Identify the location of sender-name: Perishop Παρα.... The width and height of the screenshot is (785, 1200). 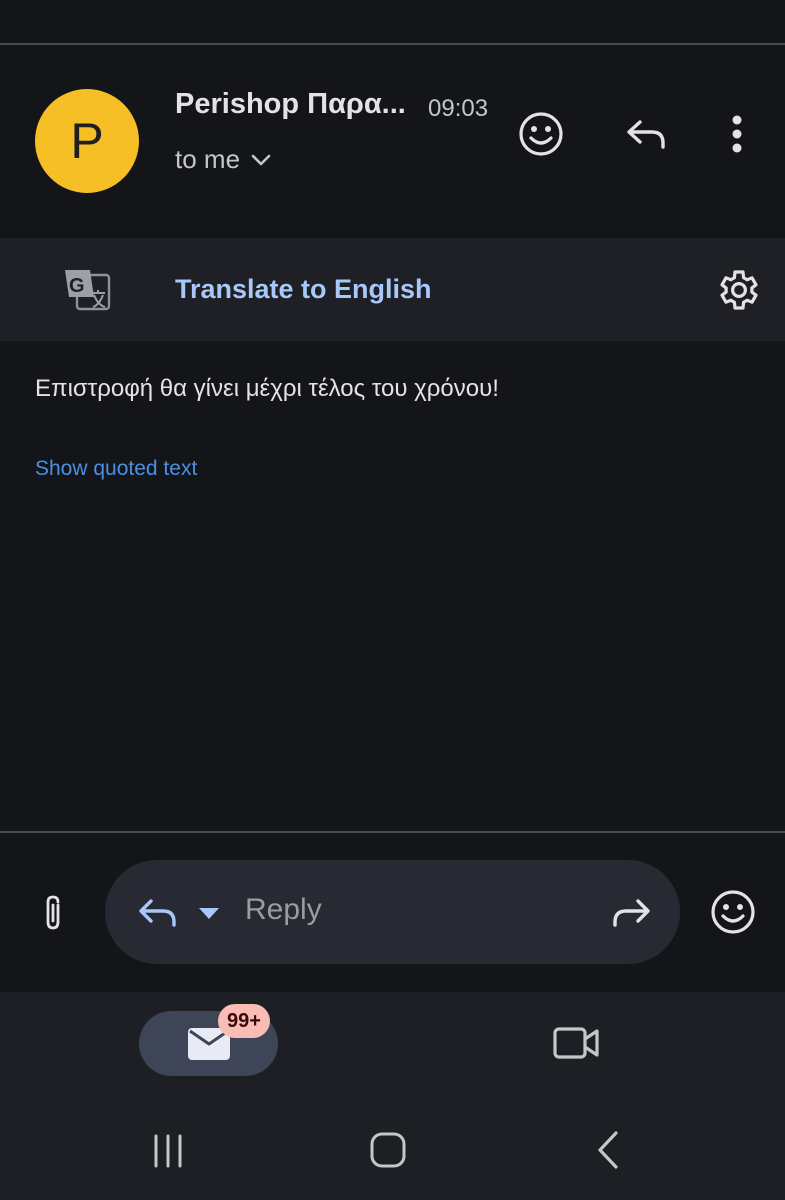
(290, 104).